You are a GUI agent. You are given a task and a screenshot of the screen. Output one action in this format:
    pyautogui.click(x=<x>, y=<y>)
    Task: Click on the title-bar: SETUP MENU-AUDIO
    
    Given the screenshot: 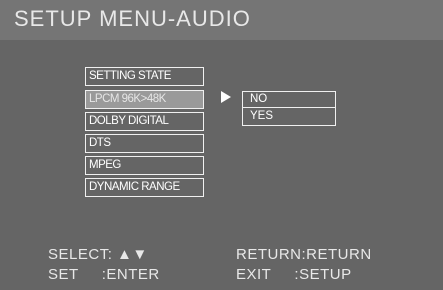 What is the action you would take?
    pyautogui.click(x=221, y=20)
    